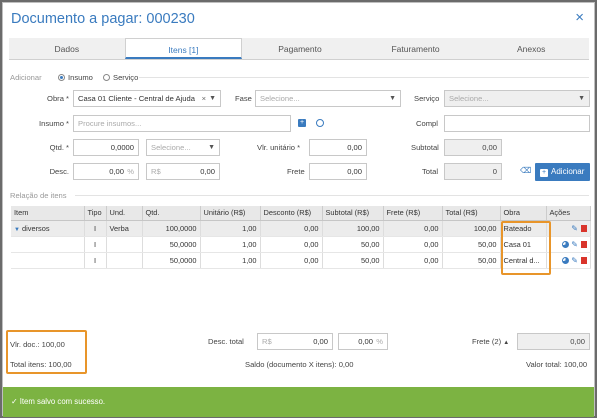  Describe the element at coordinates (291, 213) in the screenshot. I see `col-desconto: Desconto (R$)` at that location.